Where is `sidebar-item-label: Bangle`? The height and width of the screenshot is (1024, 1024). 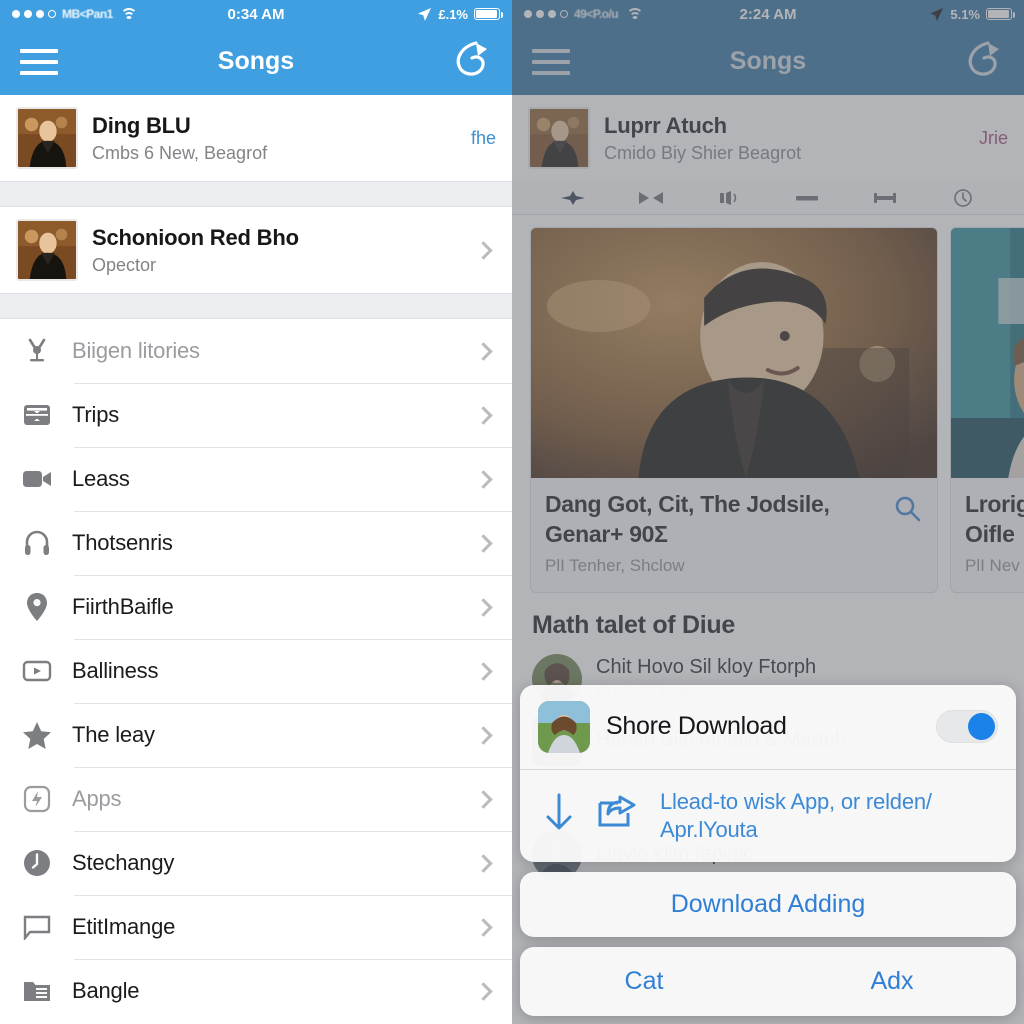 sidebar-item-label: Bangle is located at coordinates (106, 990).